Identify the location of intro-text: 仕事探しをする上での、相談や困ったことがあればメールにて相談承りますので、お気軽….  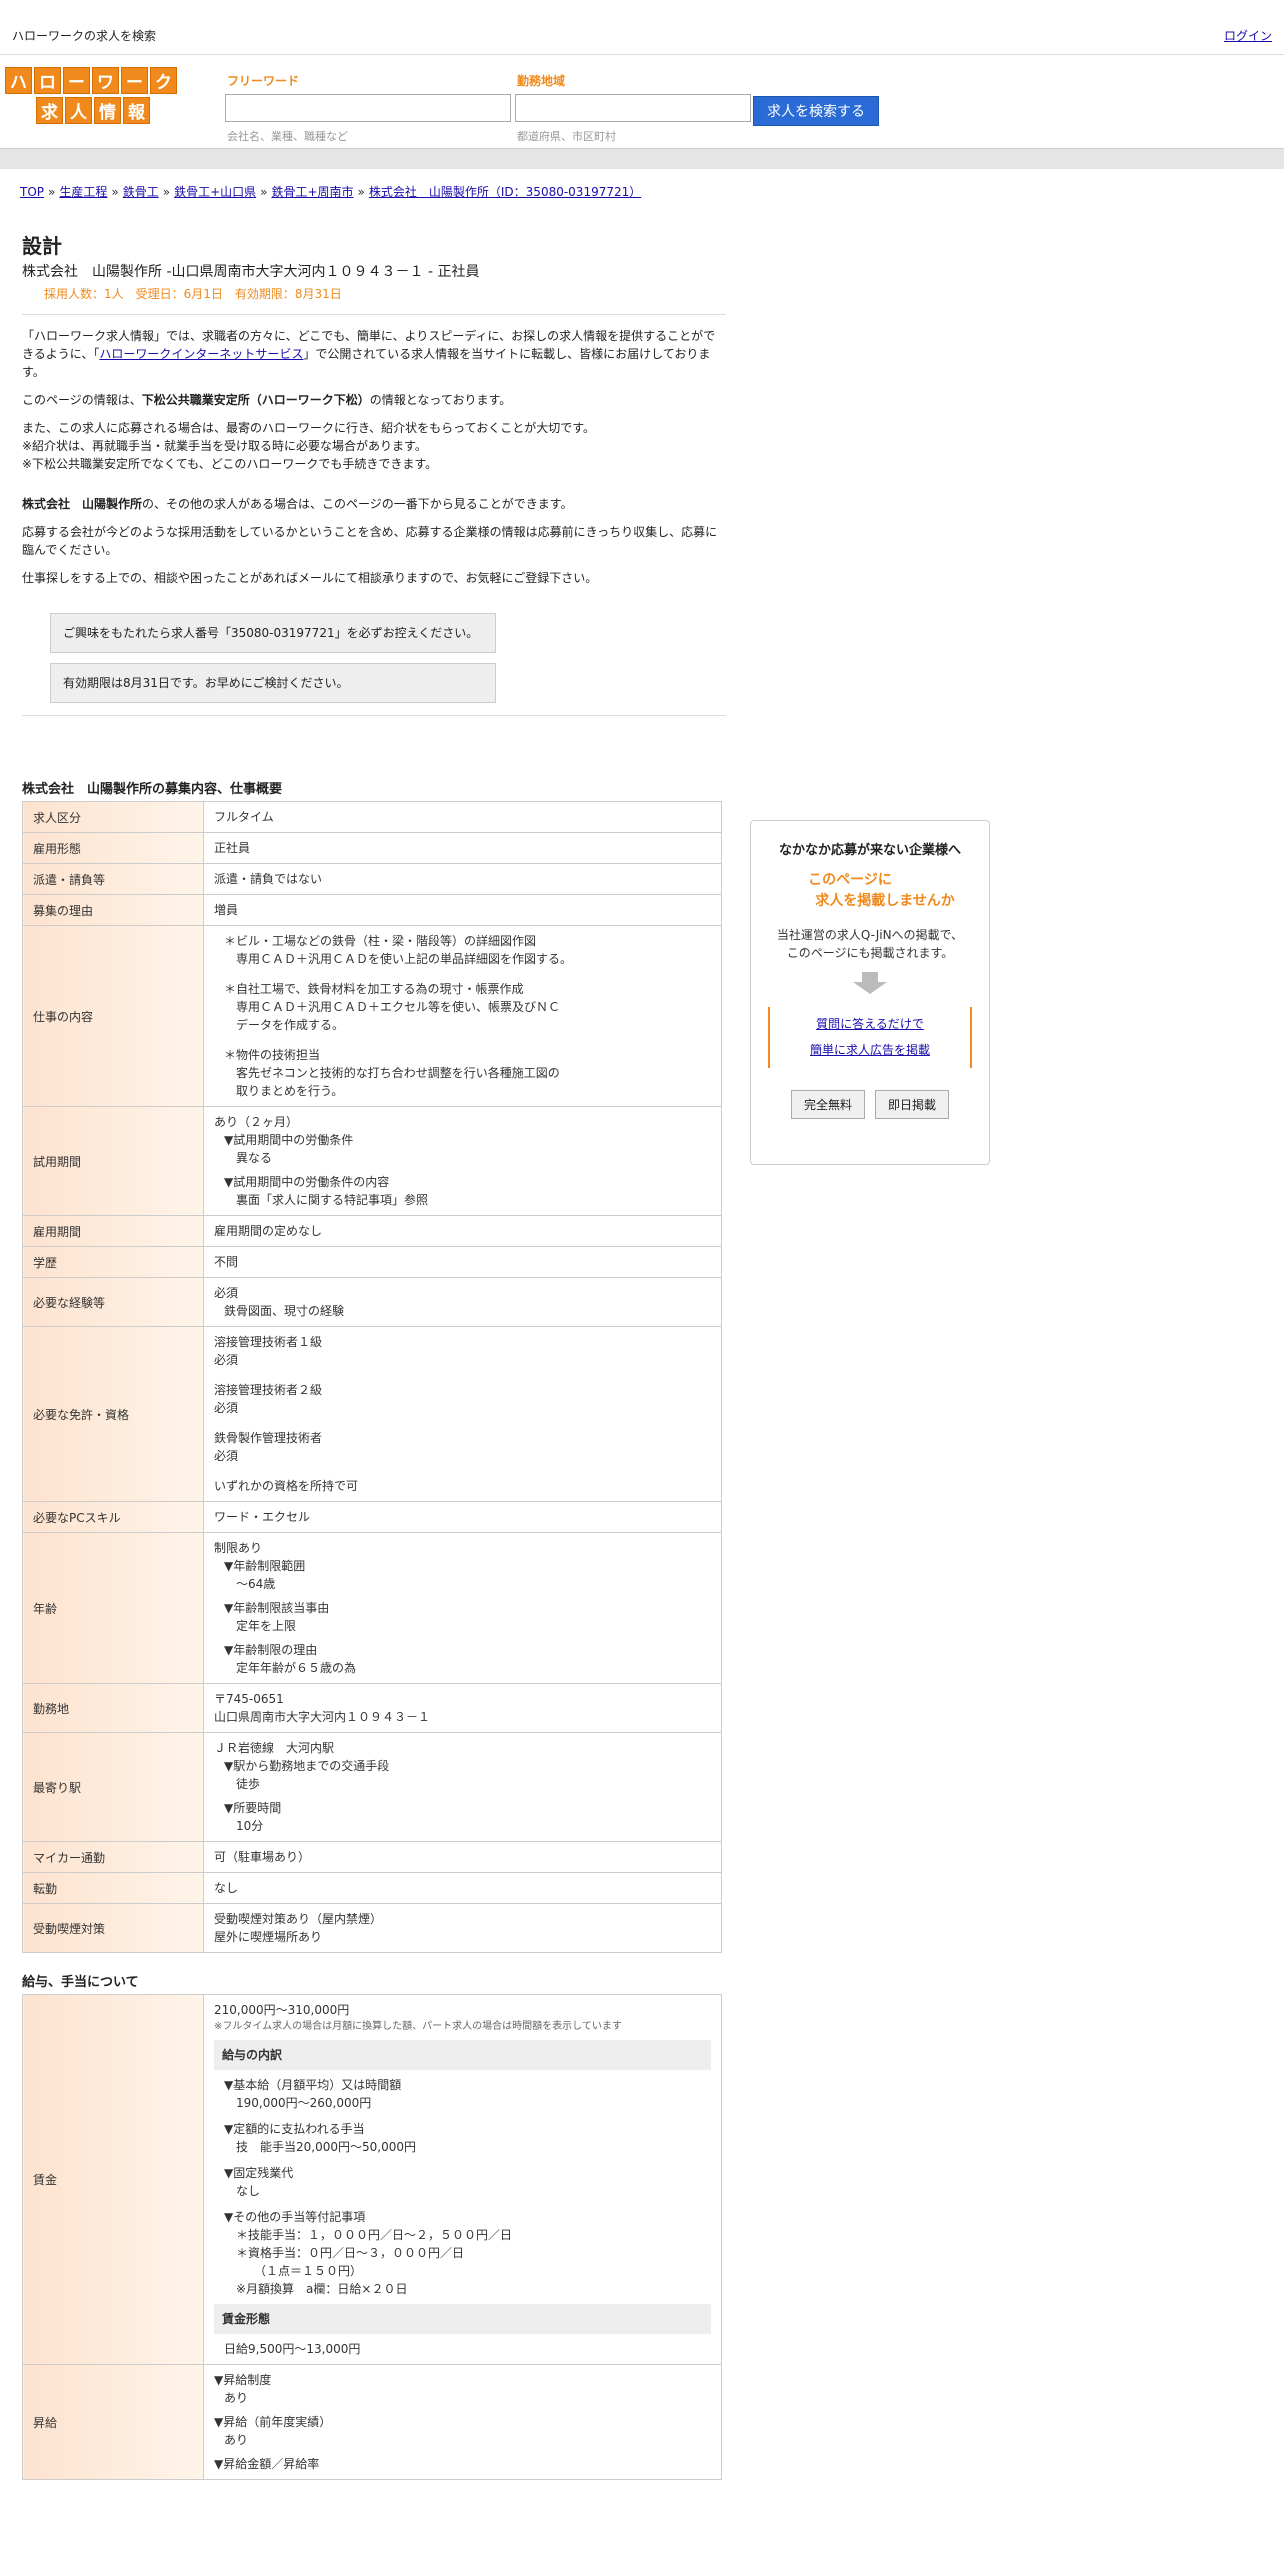
(310, 578).